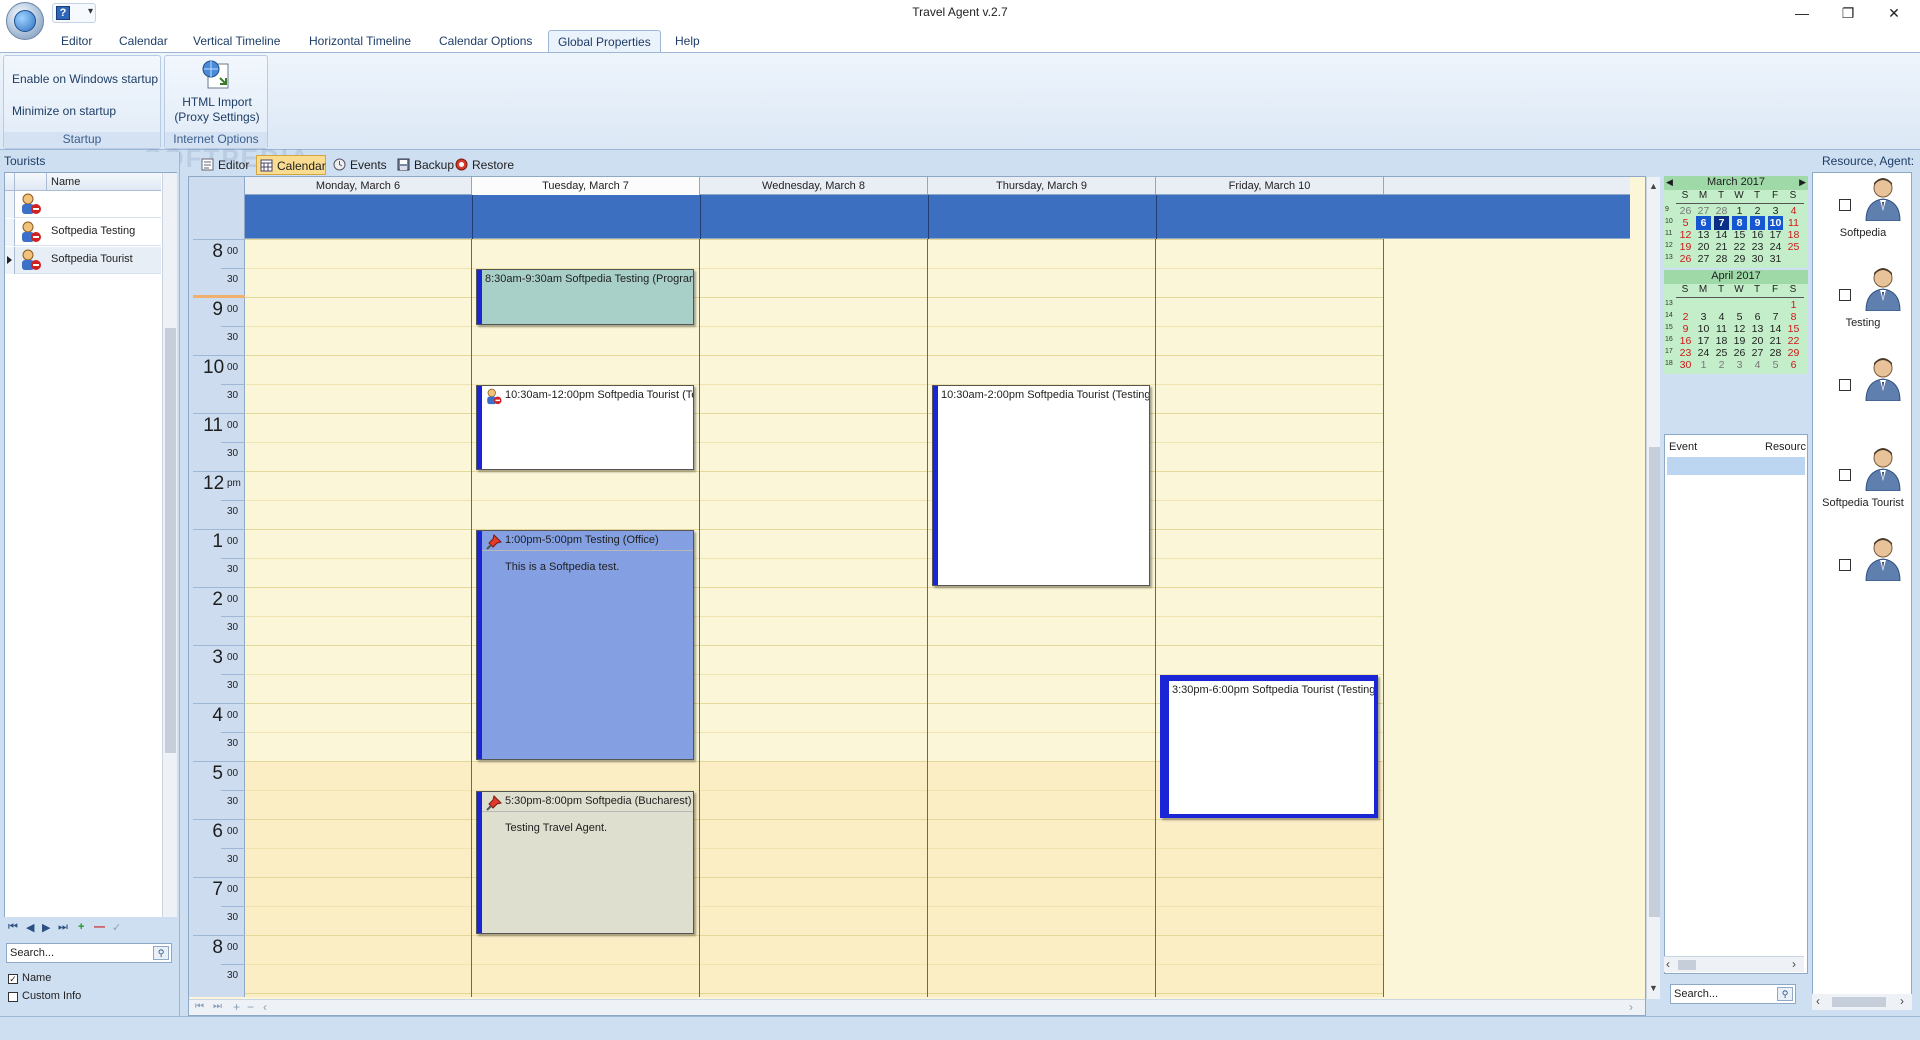 The height and width of the screenshot is (1040, 1920). Describe the element at coordinates (1734, 964) in the screenshot. I see `event-list-scrollbar: ‹ ›` at that location.